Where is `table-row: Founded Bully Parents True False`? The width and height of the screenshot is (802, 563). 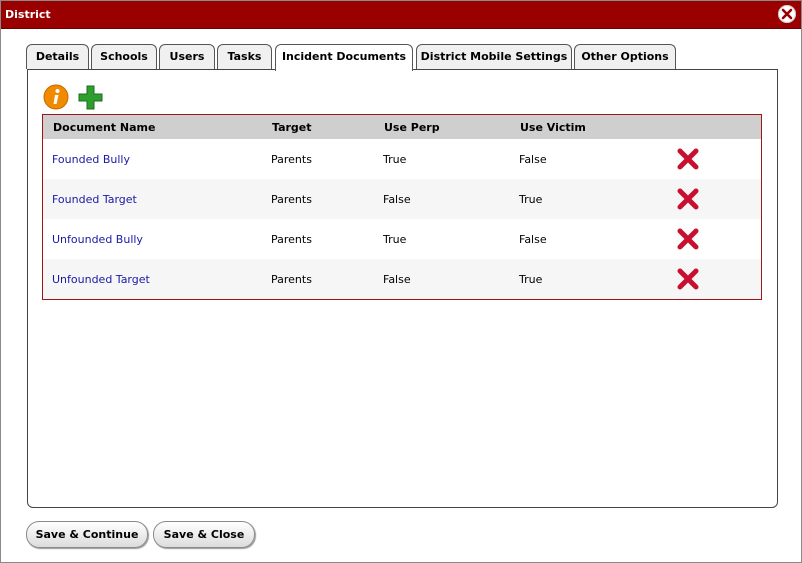
table-row: Founded Bully Parents True False is located at coordinates (402, 159).